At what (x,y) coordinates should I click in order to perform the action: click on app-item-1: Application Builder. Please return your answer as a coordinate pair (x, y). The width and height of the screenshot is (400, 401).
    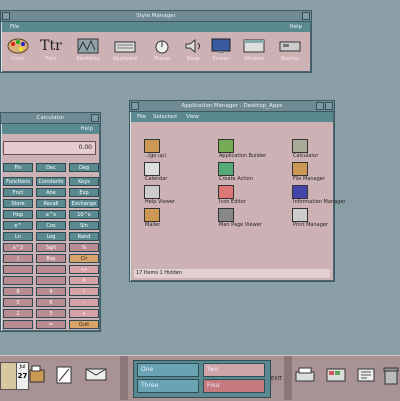
    Looking at the image, I should click on (246, 150).